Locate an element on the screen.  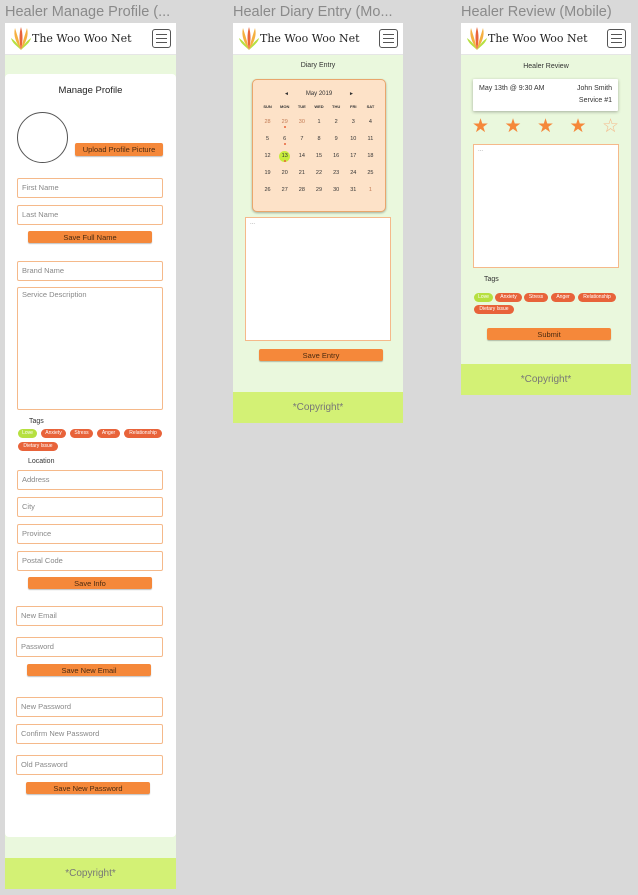
province-field: Province is located at coordinates (90, 534).